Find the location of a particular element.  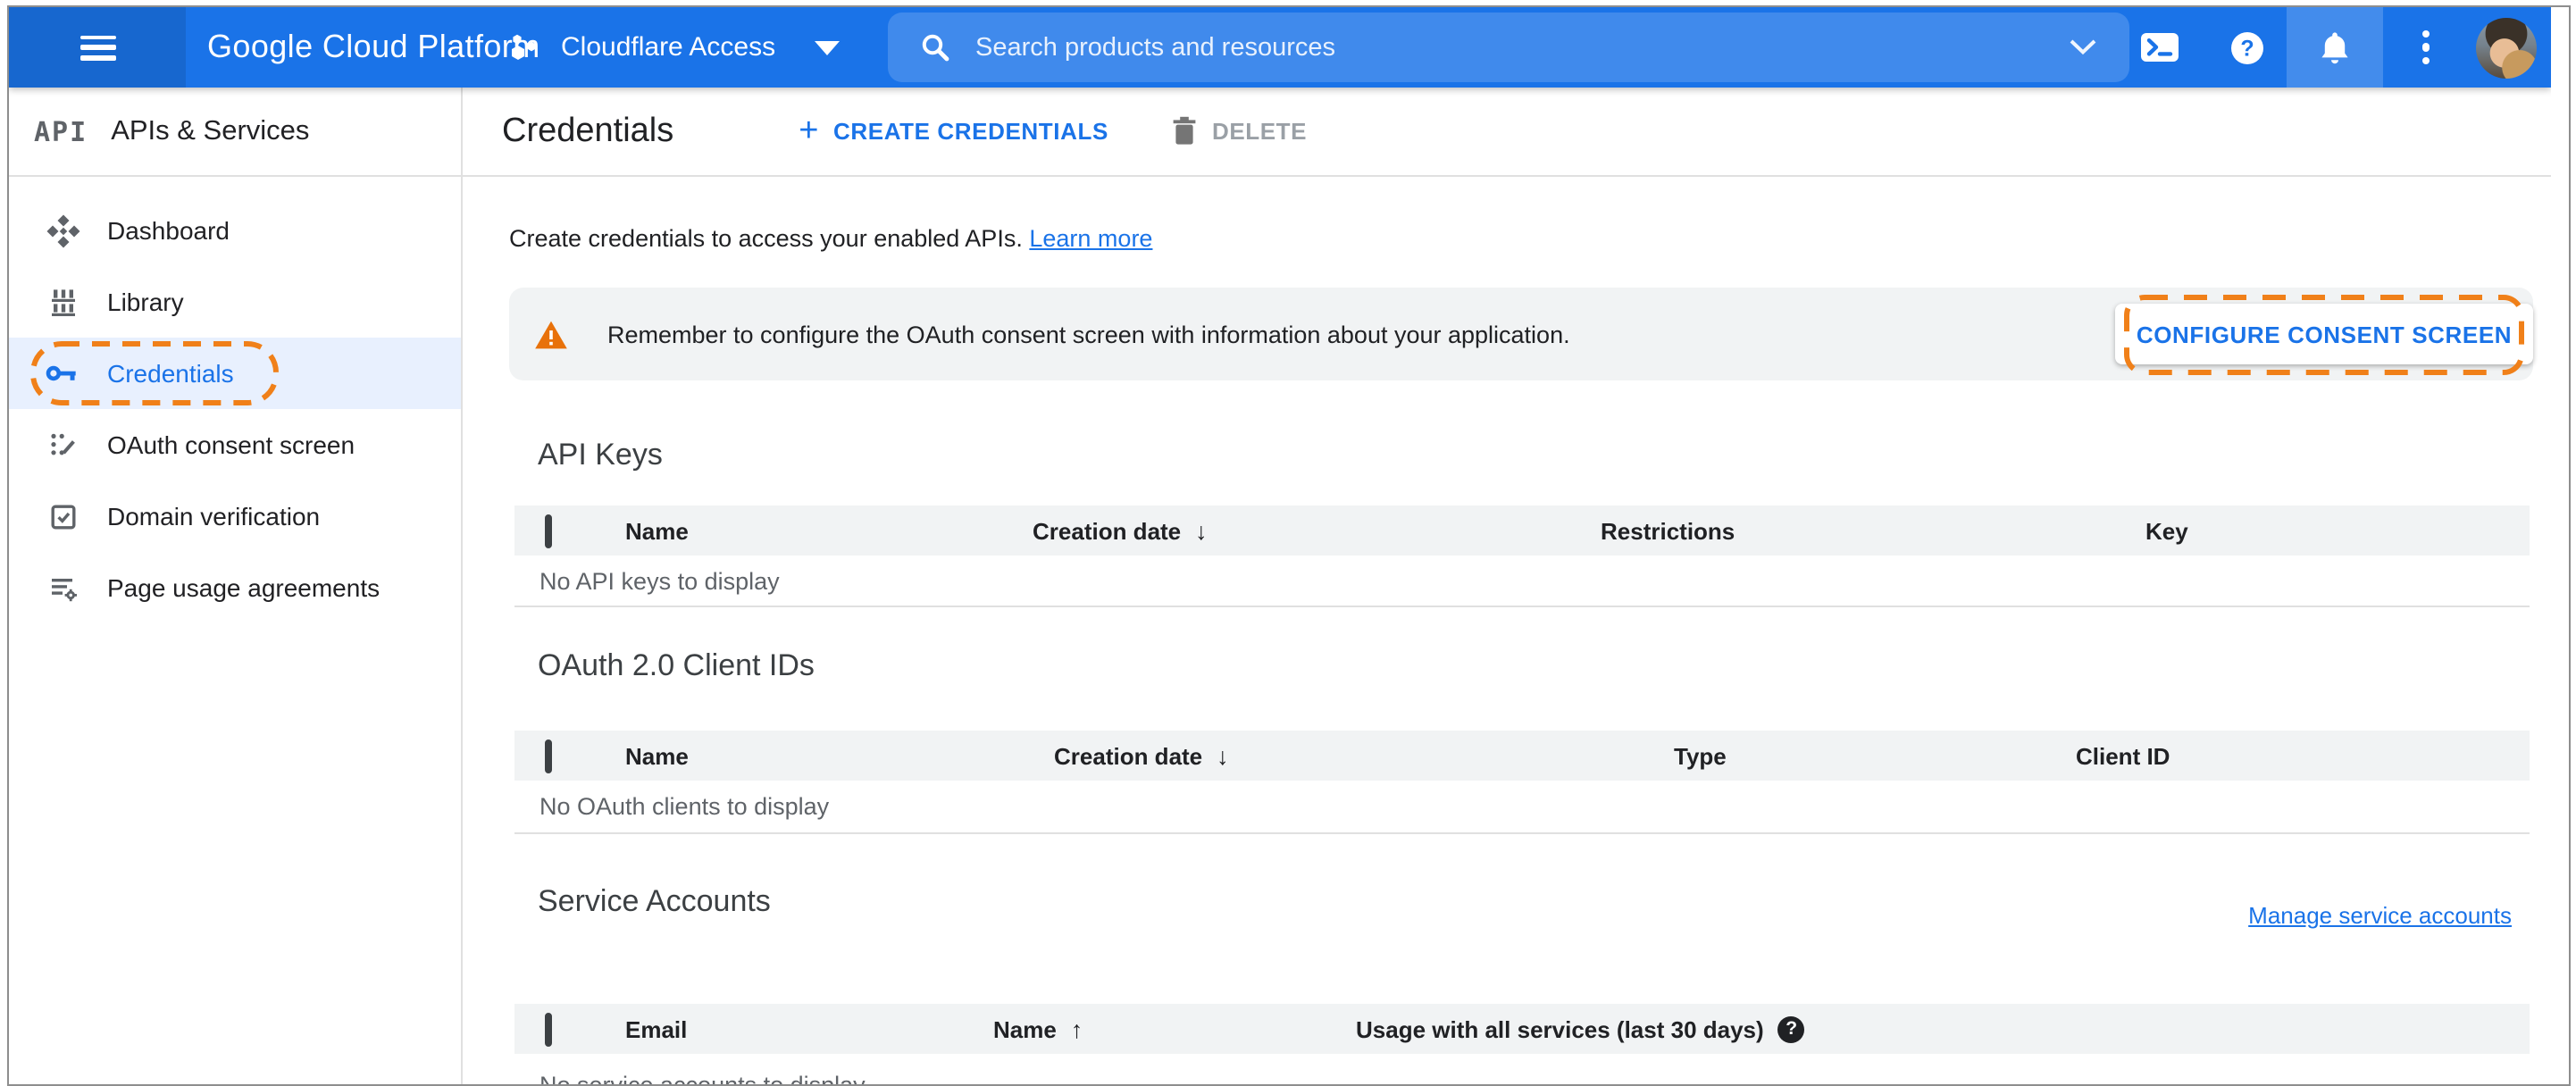

sidebar-item-credentials: Credentials is located at coordinates (235, 373).